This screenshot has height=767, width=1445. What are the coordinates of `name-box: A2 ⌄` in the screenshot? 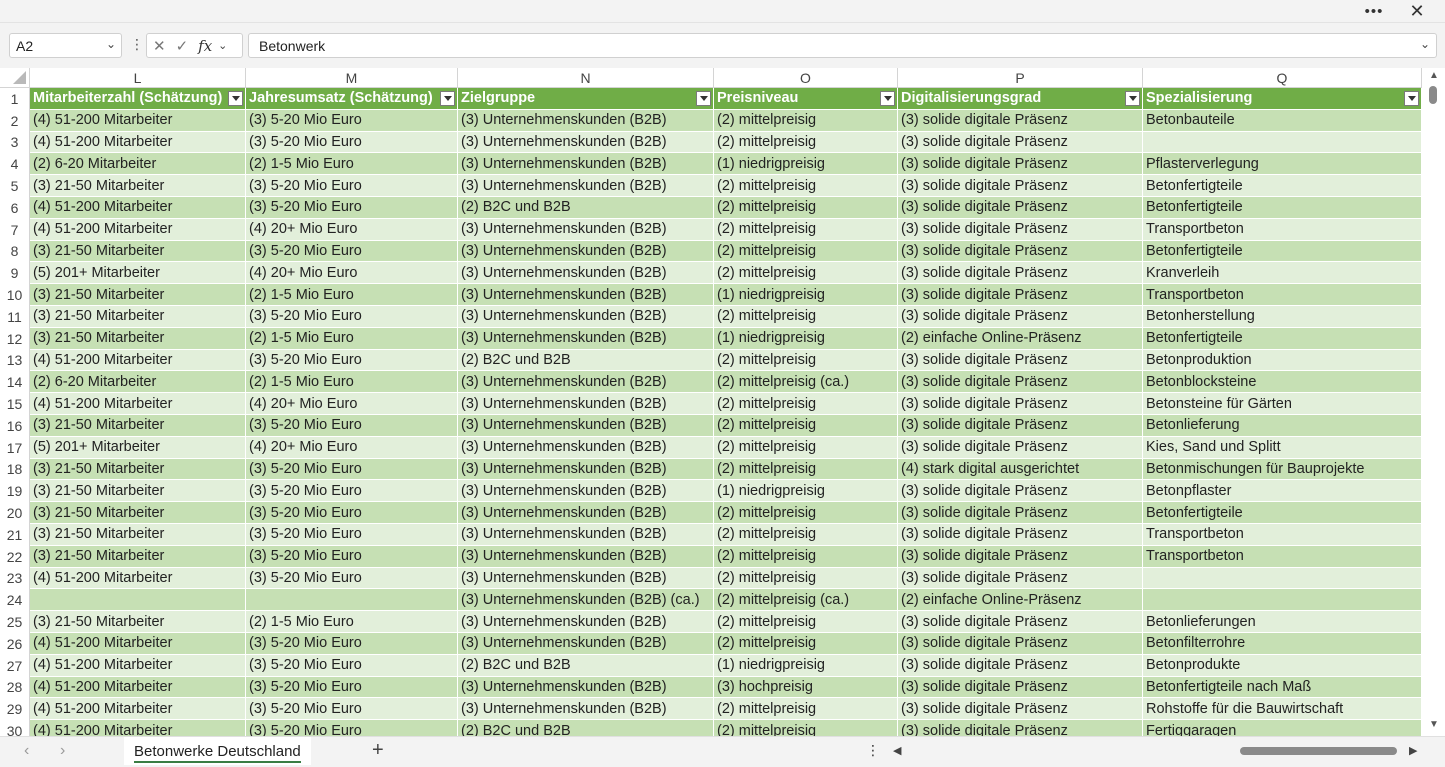 It's located at (65, 45).